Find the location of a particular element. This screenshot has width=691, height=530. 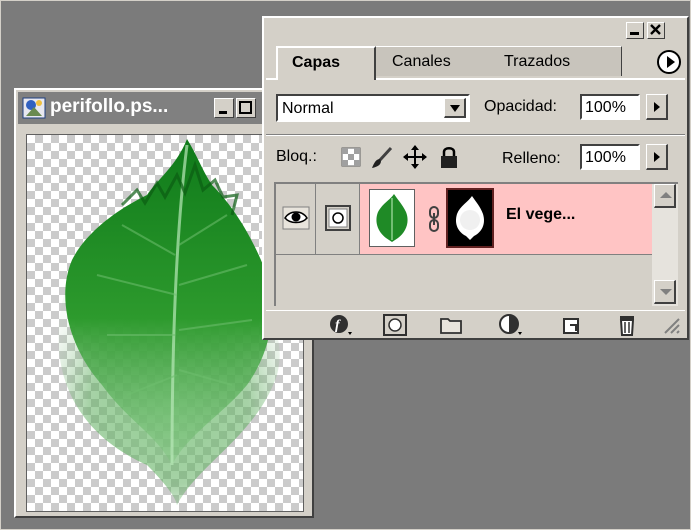

layer-thumbnail is located at coordinates (392, 218).